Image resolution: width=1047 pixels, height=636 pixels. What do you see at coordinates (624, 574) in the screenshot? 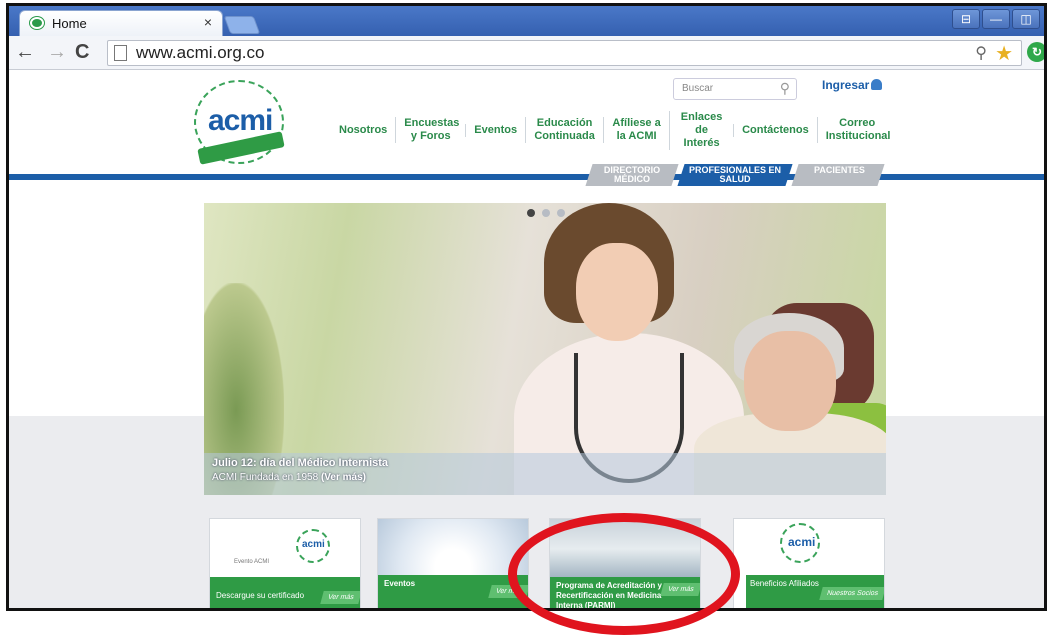
I see `highlight-circle` at bounding box center [624, 574].